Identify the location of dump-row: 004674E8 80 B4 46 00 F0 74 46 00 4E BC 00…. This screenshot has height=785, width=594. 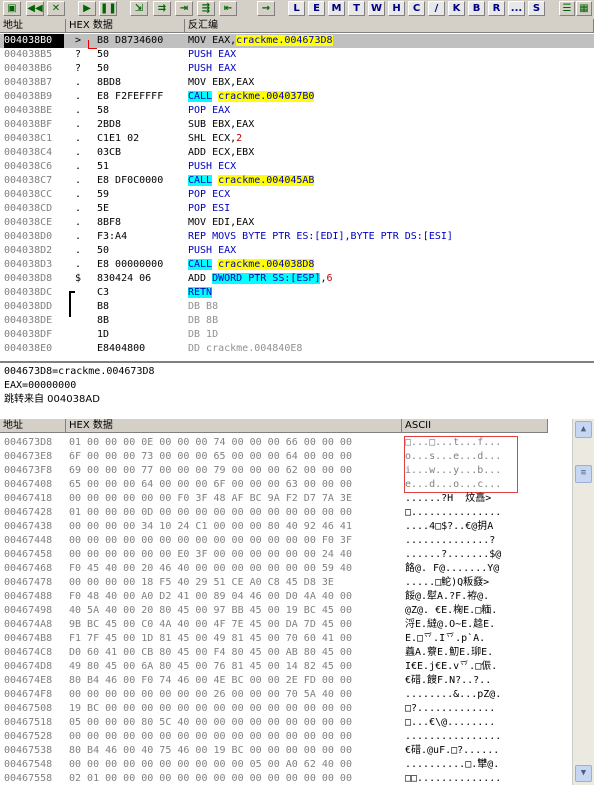
(286, 681).